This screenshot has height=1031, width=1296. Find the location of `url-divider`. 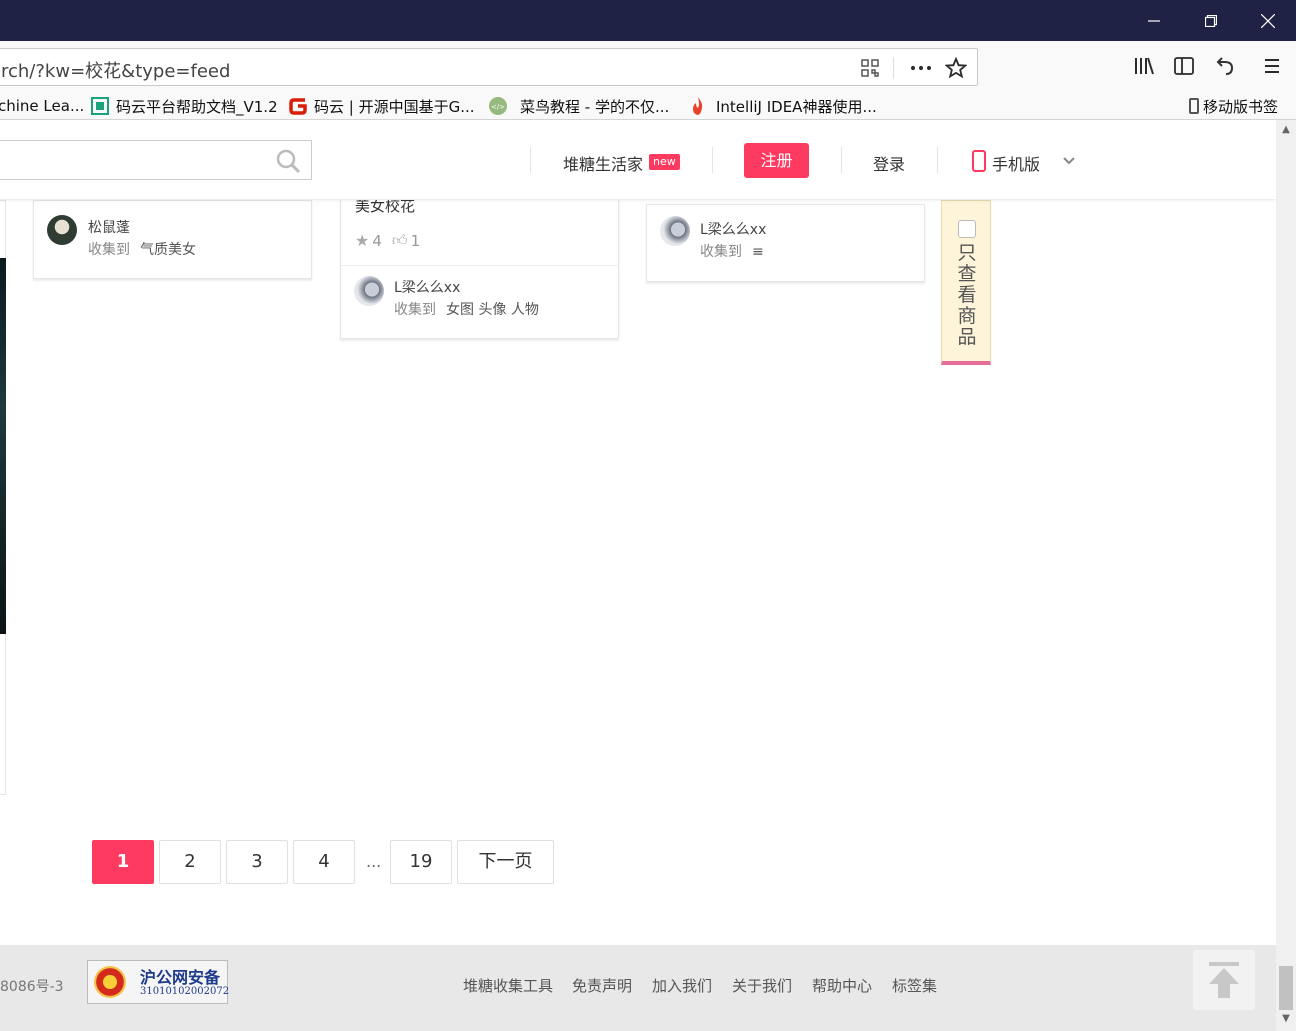

url-divider is located at coordinates (893, 68).